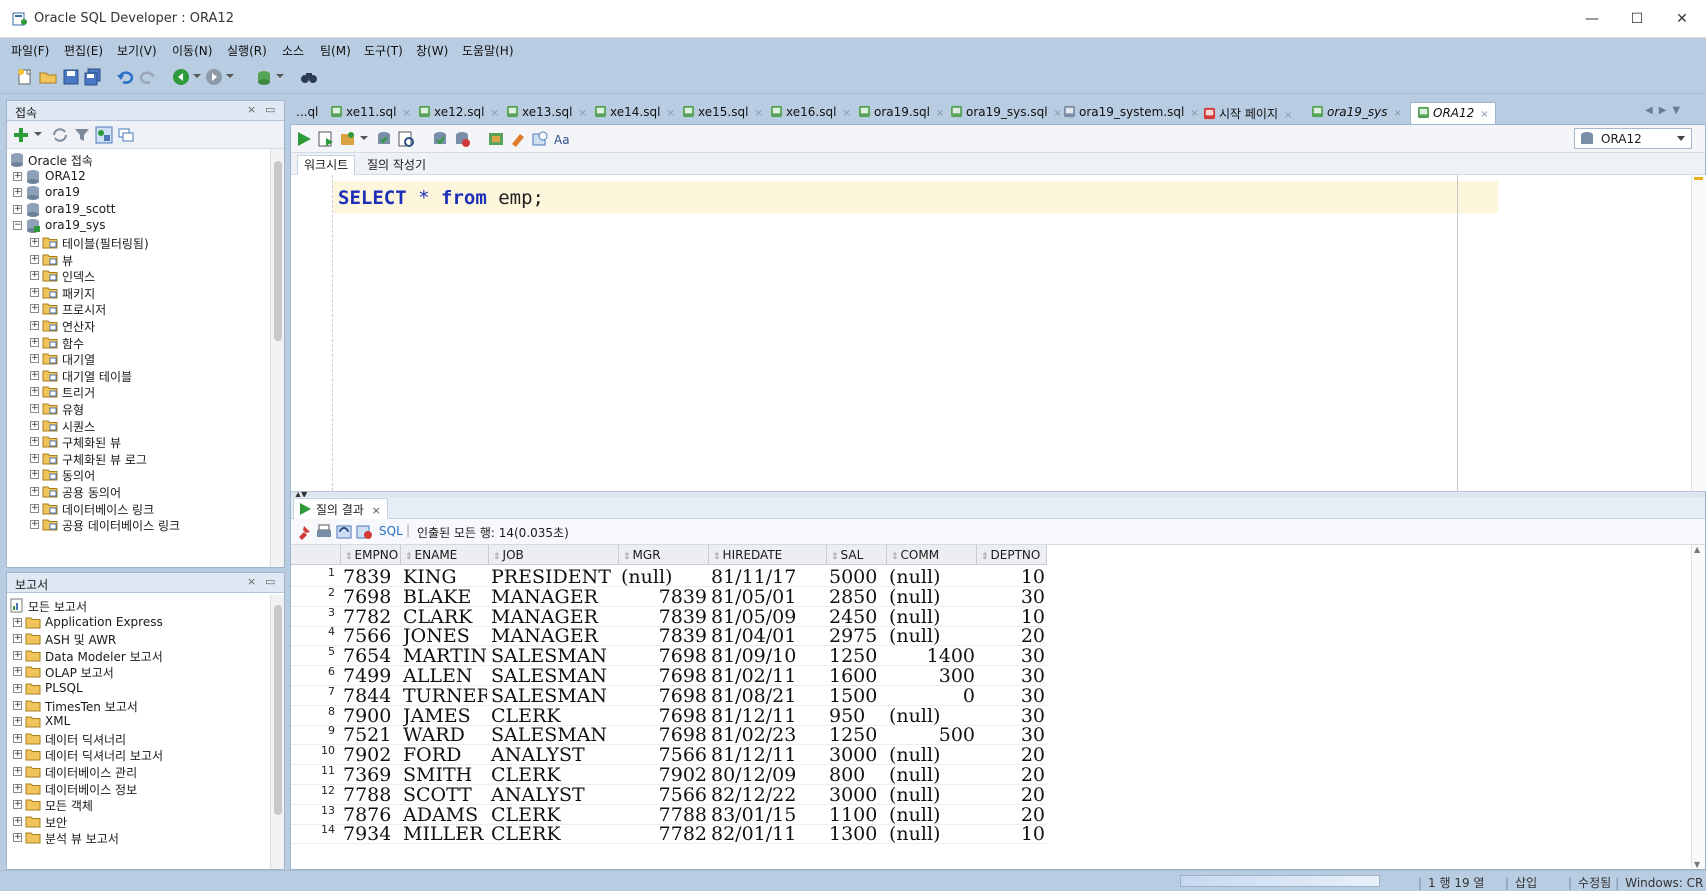 The image size is (1706, 891). Describe the element at coordinates (768, 735) in the screenshot. I see `table-cell-hiredate: 81/02/23` at that location.